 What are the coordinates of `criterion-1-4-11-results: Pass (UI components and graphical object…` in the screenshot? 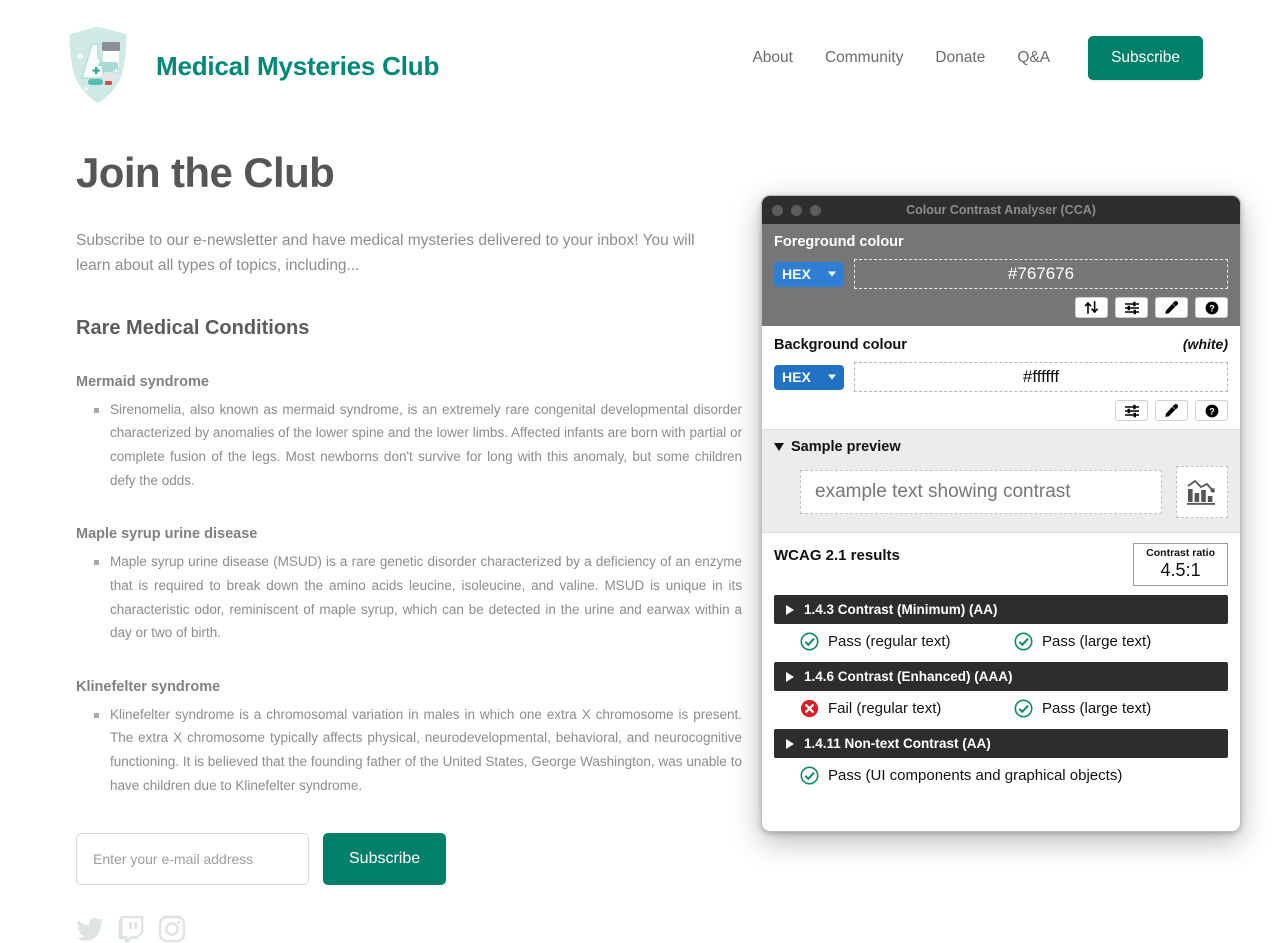 It's located at (1001, 772).